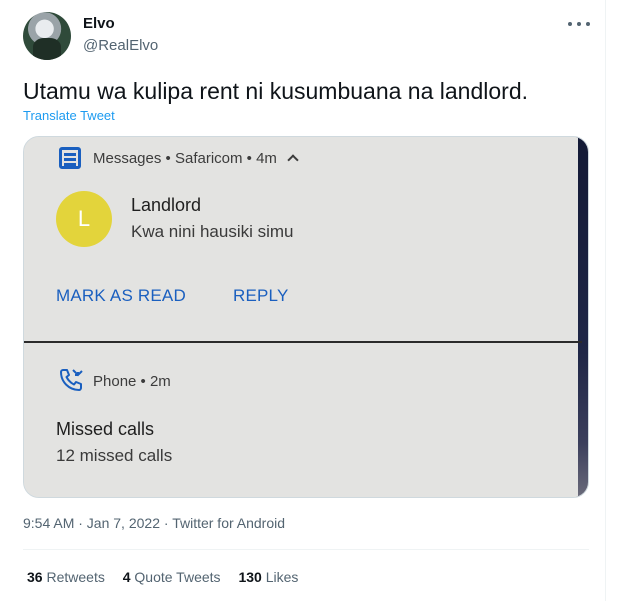 The width and height of the screenshot is (622, 601). Describe the element at coordinates (114, 455) in the screenshot. I see `missed-calls-count: 12 missed calls` at that location.